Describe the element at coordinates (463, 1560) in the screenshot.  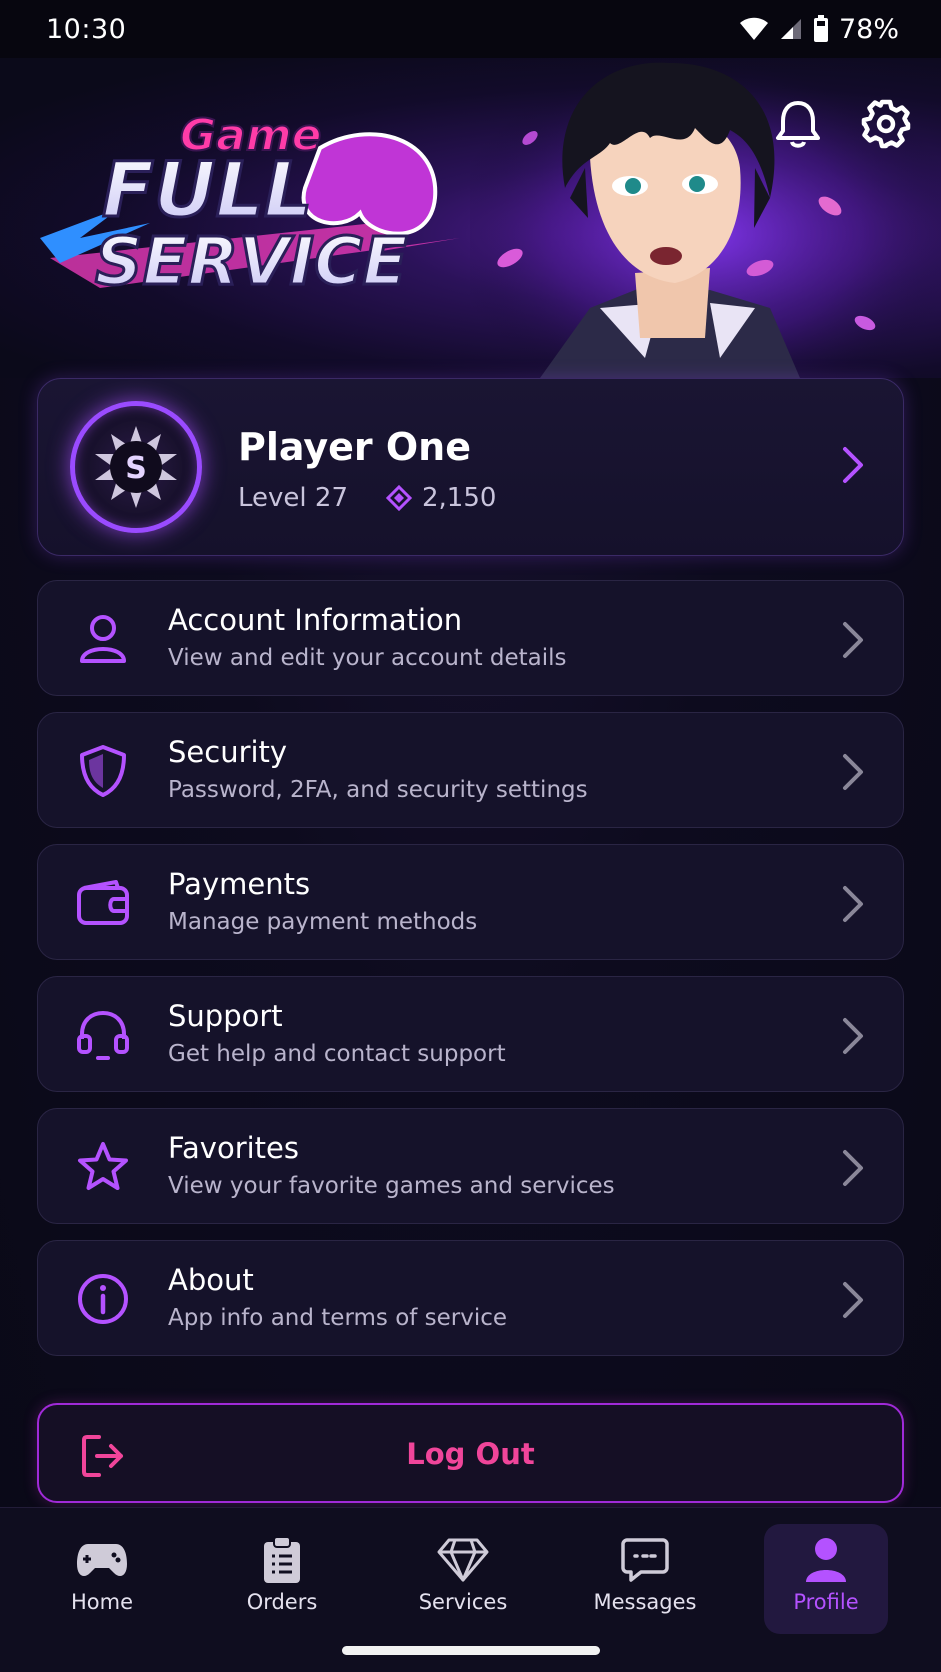
I see `diamond-icon` at that location.